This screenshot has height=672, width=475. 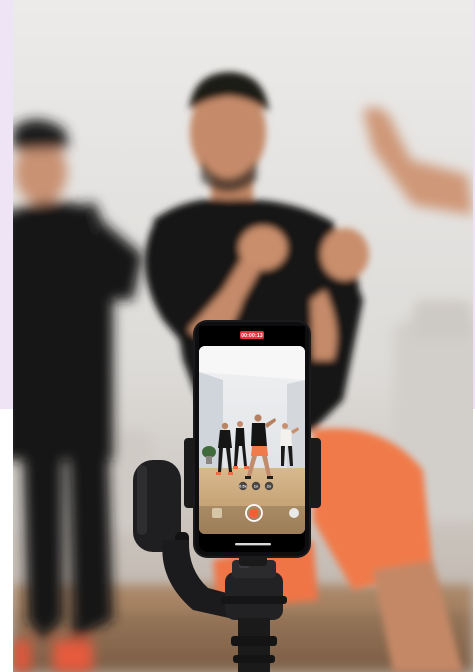 What do you see at coordinates (253, 544) in the screenshot?
I see `home-indicator` at bounding box center [253, 544].